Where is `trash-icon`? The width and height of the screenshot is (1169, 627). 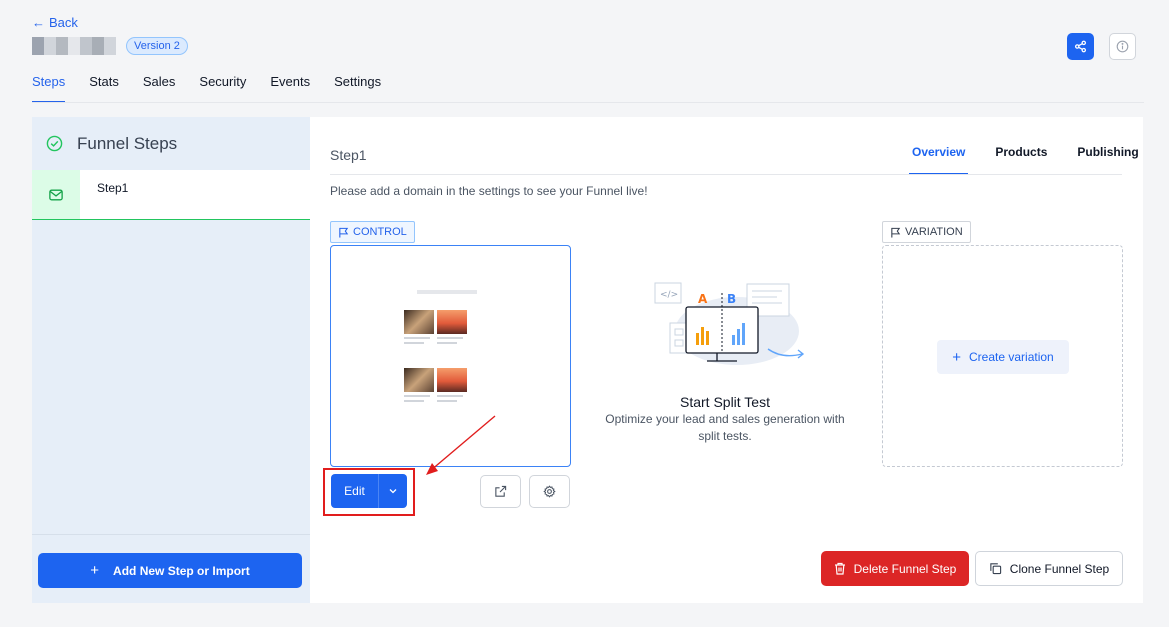 trash-icon is located at coordinates (839, 568).